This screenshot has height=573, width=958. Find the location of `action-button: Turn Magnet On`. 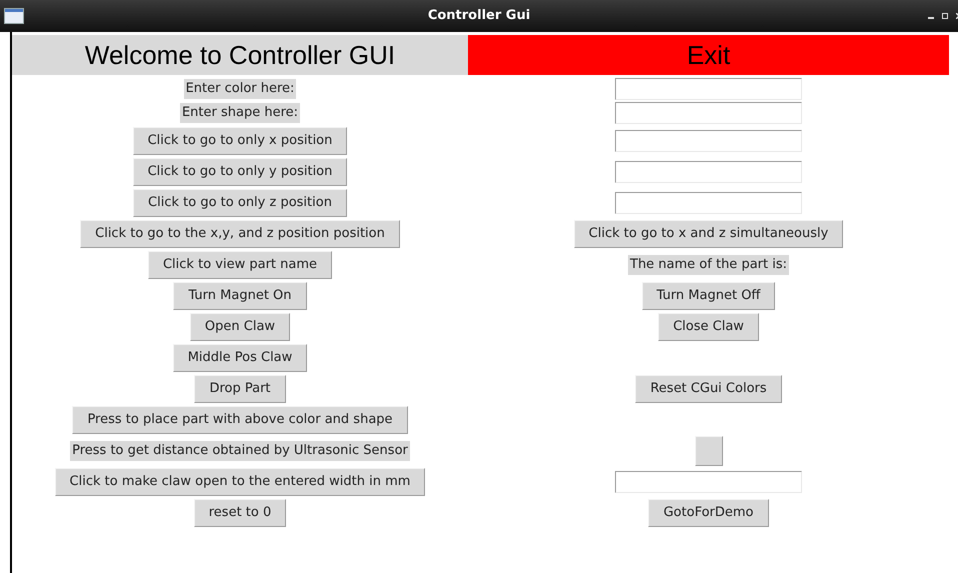

action-button: Turn Magnet On is located at coordinates (240, 296).